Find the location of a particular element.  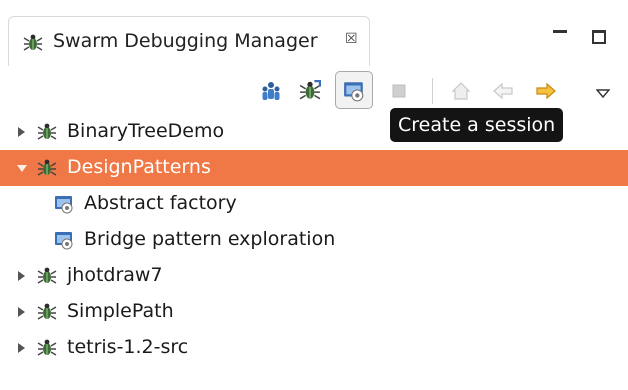

minimize-icon is located at coordinates (560, 31).